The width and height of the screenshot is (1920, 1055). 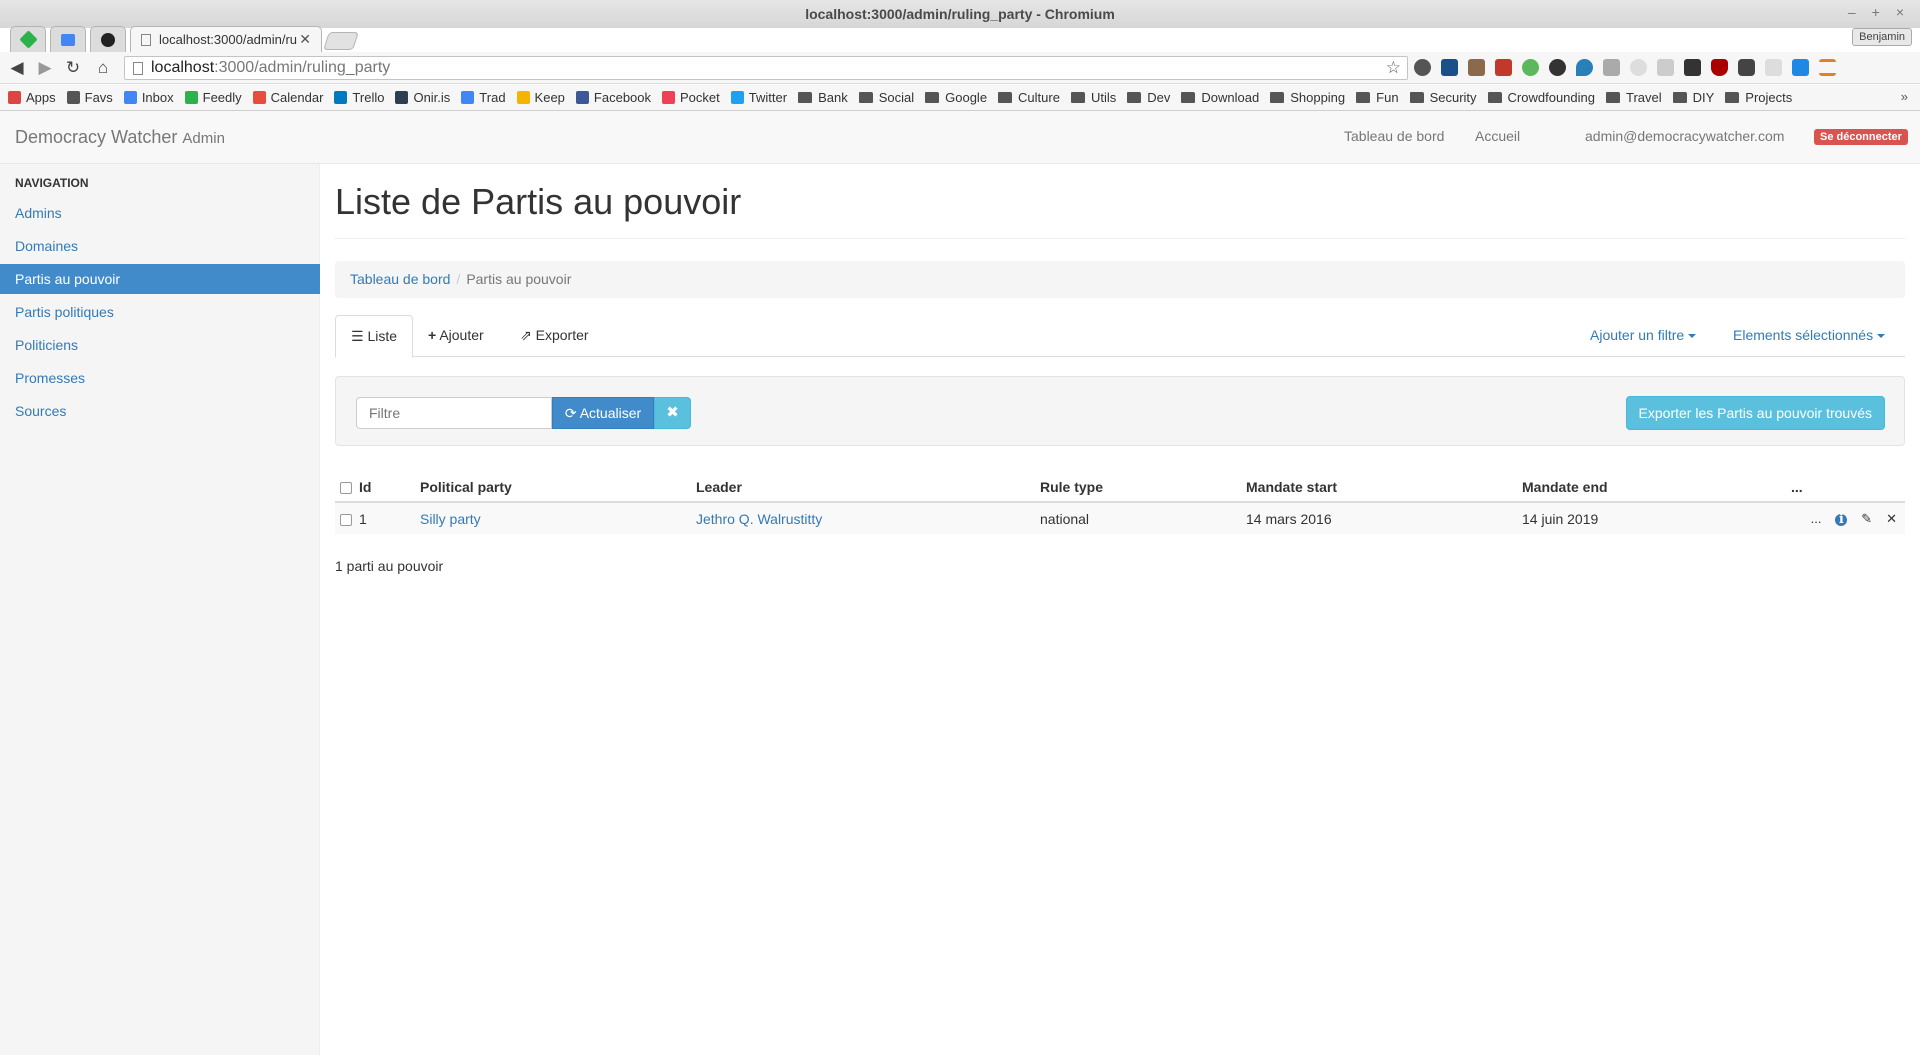 What do you see at coordinates (868, 487) in the screenshot?
I see `column-header-leader: Leader` at bounding box center [868, 487].